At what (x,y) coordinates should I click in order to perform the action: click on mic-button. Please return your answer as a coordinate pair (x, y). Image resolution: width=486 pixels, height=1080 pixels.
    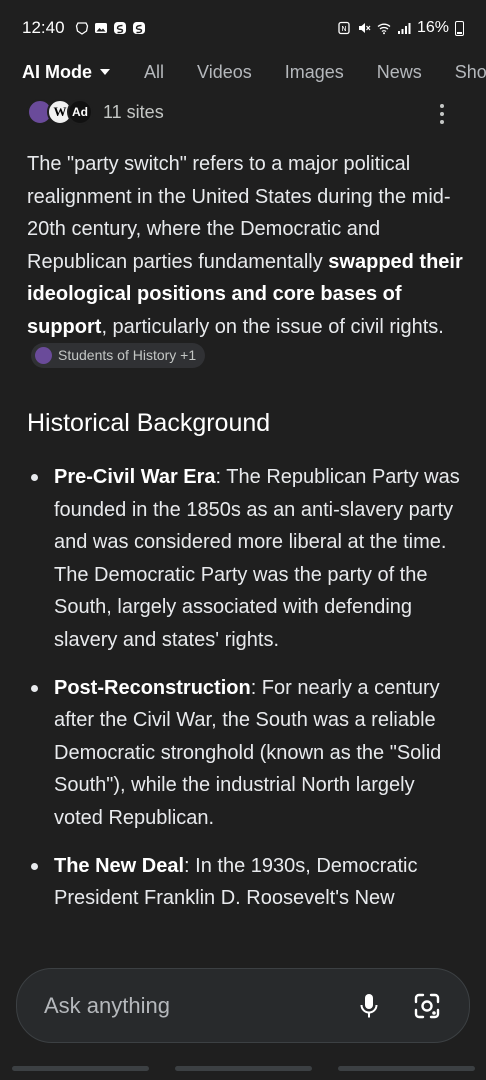
    Looking at the image, I should click on (369, 1006).